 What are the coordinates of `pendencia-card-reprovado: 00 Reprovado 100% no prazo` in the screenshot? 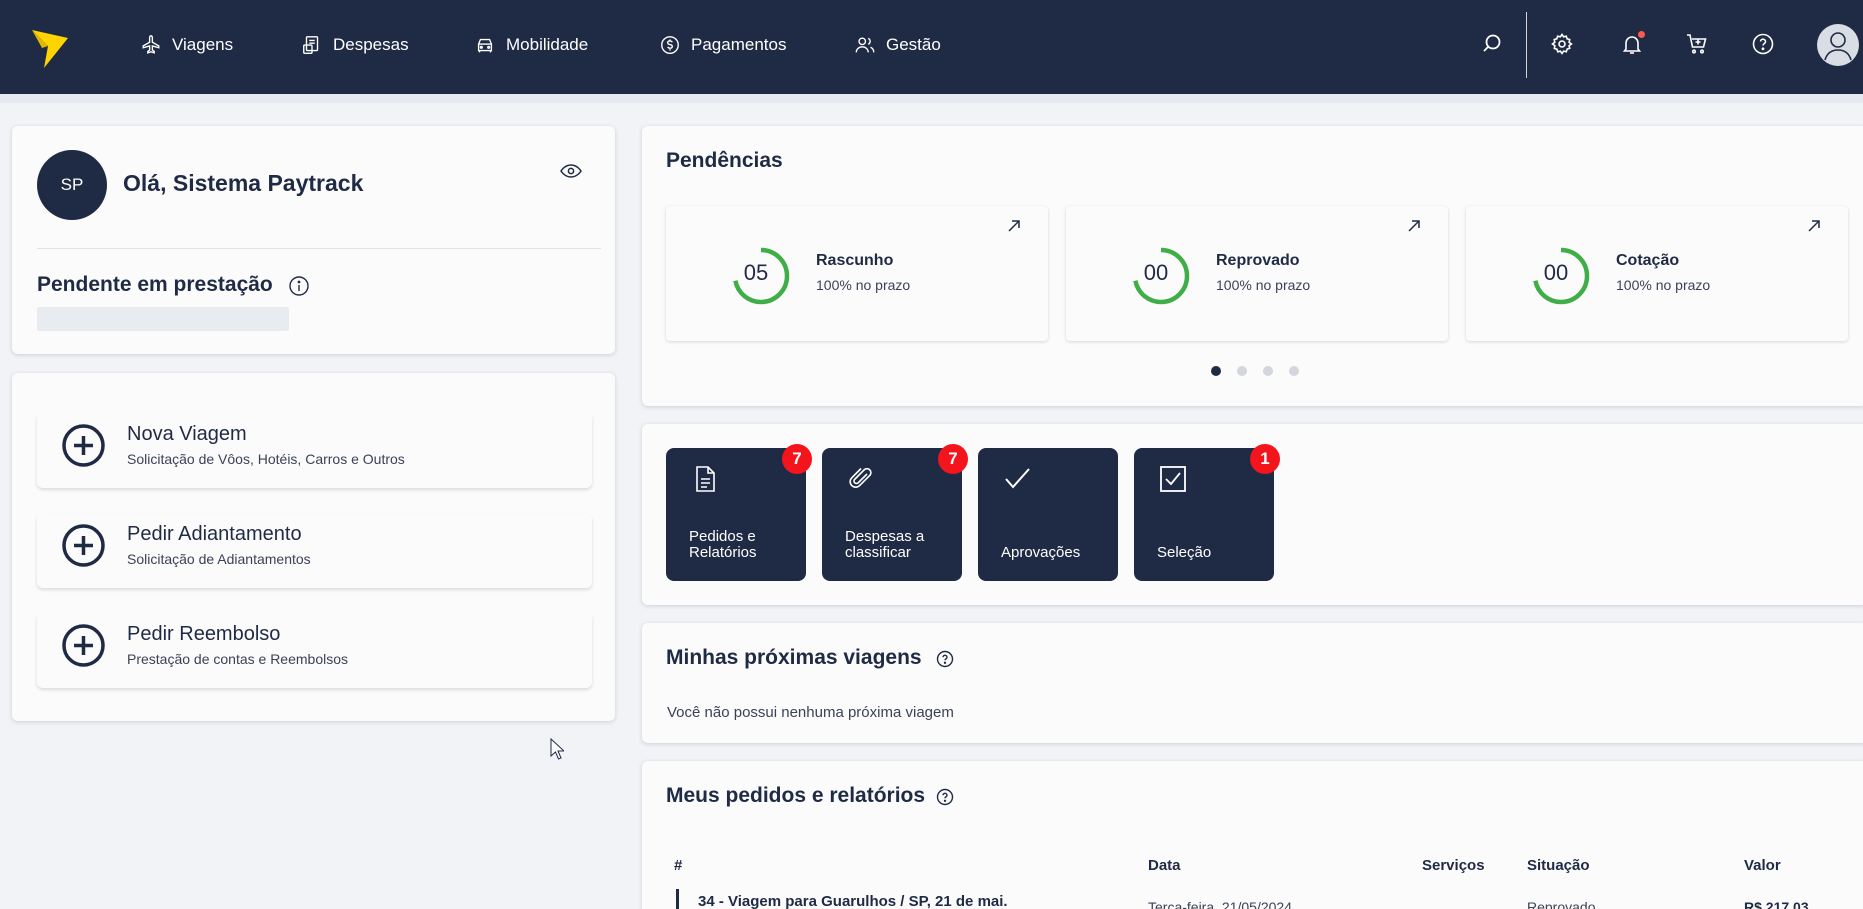 It's located at (1257, 273).